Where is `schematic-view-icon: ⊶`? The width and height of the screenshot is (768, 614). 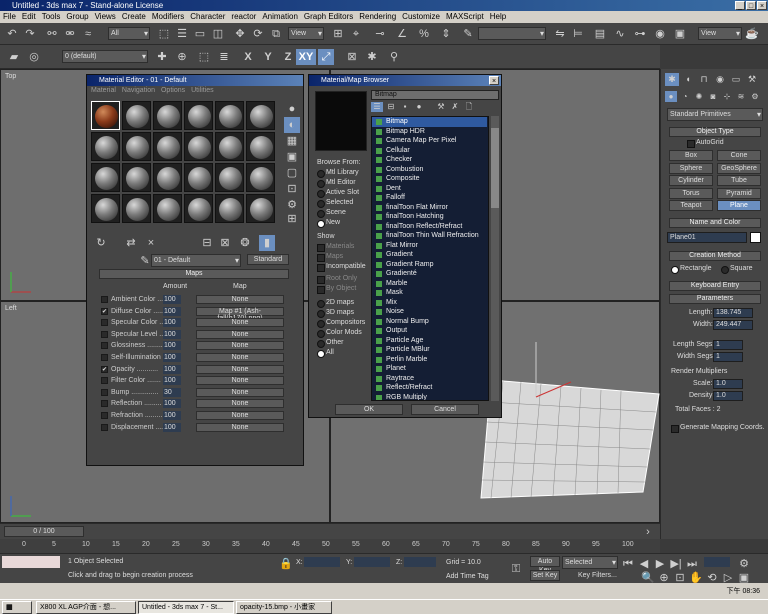
schematic-view-icon: ⊶ is located at coordinates (640, 34).